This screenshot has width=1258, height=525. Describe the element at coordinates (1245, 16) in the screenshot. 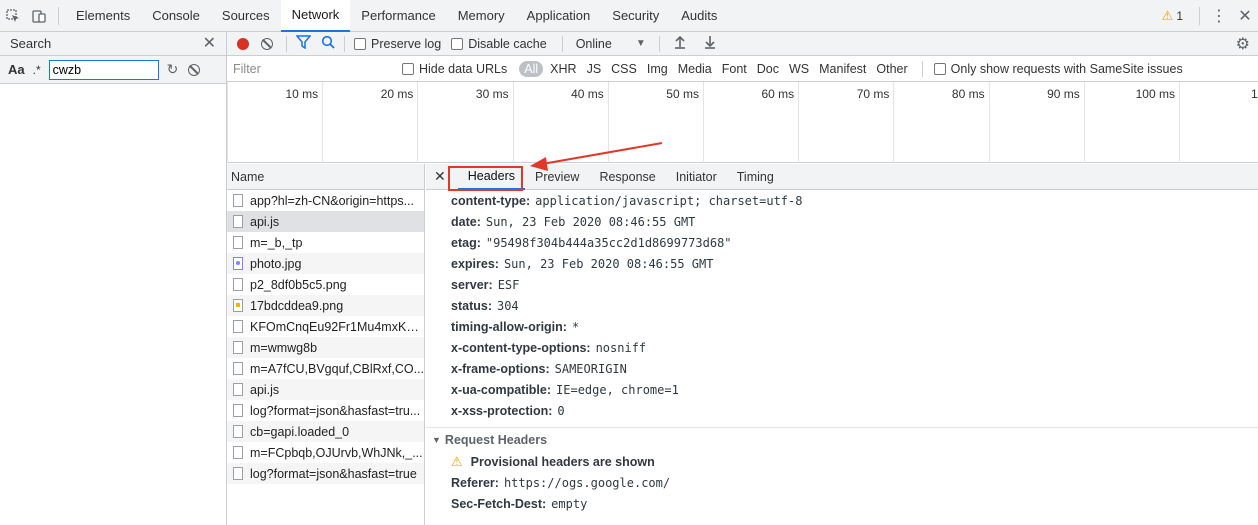

I see `close-devtools-icon: ✕` at that location.